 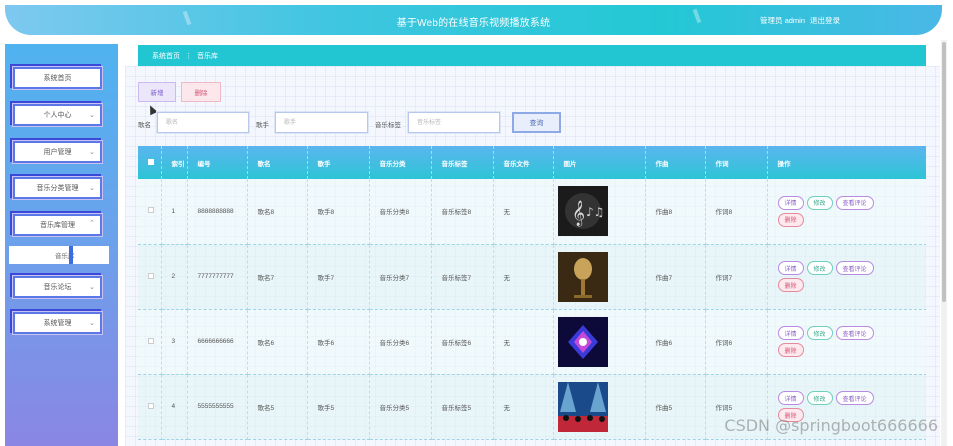 What do you see at coordinates (338, 277) in the screenshot?
I see `cell-singer: 歌手7` at bounding box center [338, 277].